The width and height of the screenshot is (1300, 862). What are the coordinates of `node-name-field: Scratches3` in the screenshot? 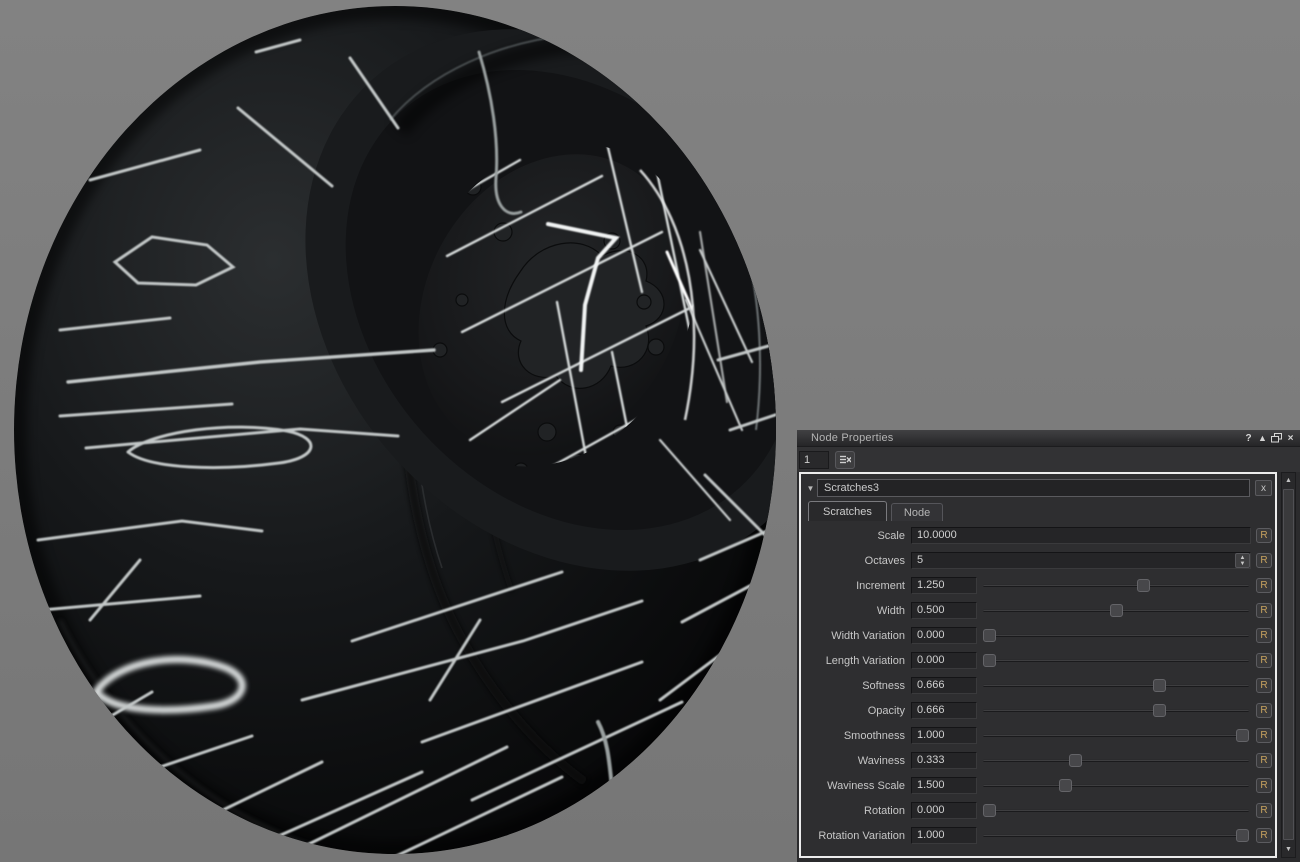 It's located at (1033, 488).